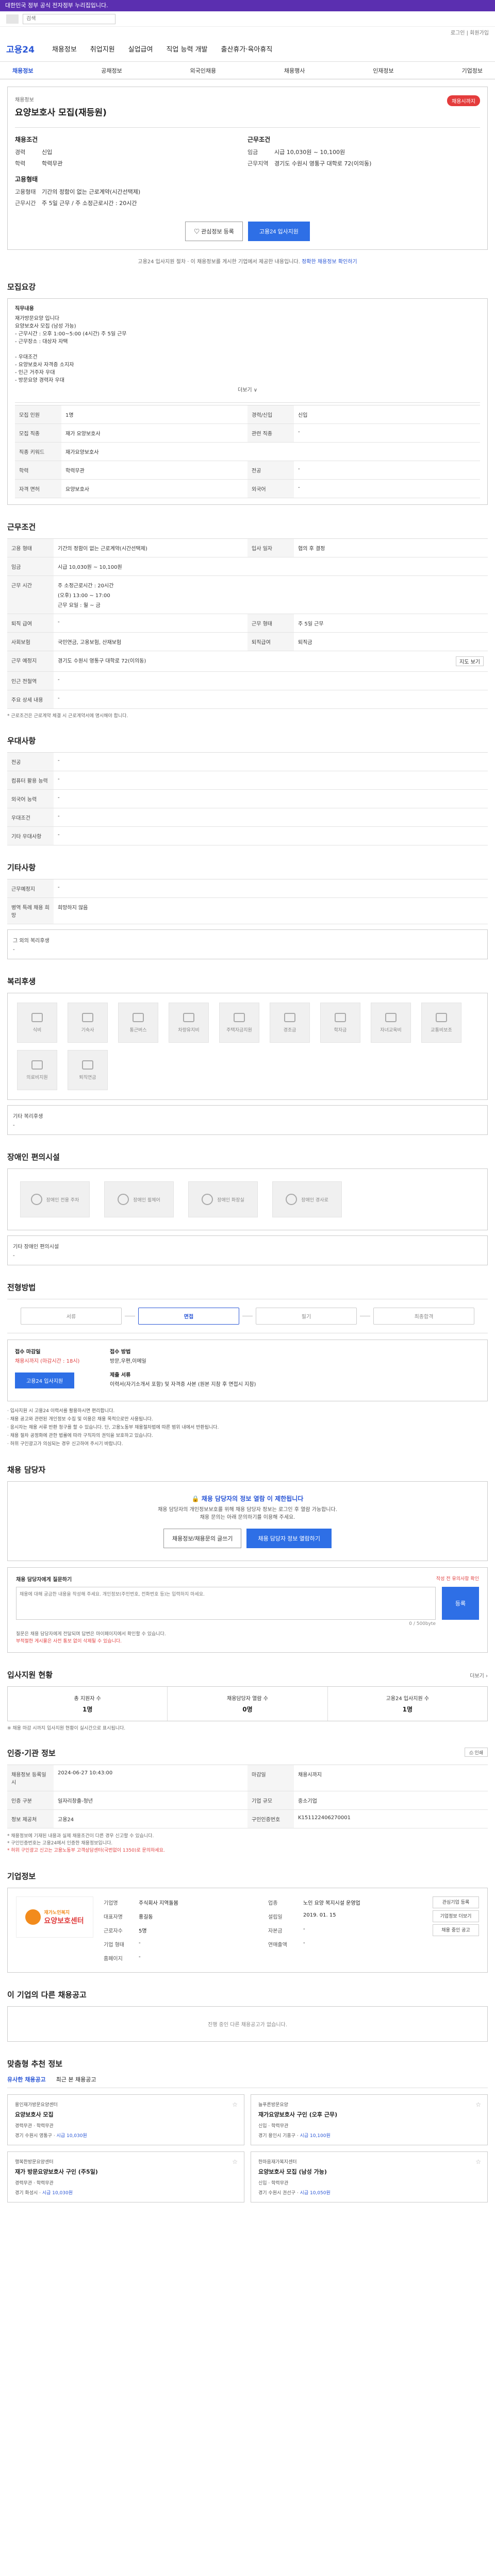 This screenshot has width=495, height=2576. Describe the element at coordinates (470, 661) in the screenshot. I see `map-button: 지도 보기` at that location.